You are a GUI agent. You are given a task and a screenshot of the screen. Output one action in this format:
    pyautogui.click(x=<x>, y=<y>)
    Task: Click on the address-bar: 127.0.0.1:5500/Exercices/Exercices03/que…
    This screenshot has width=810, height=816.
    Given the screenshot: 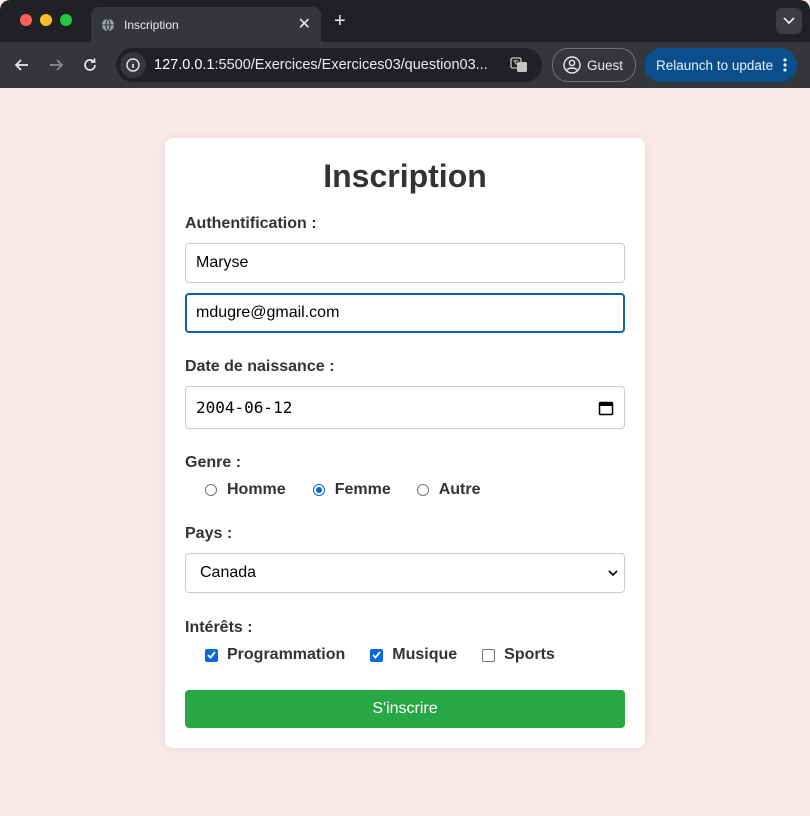 What is the action you would take?
    pyautogui.click(x=329, y=65)
    